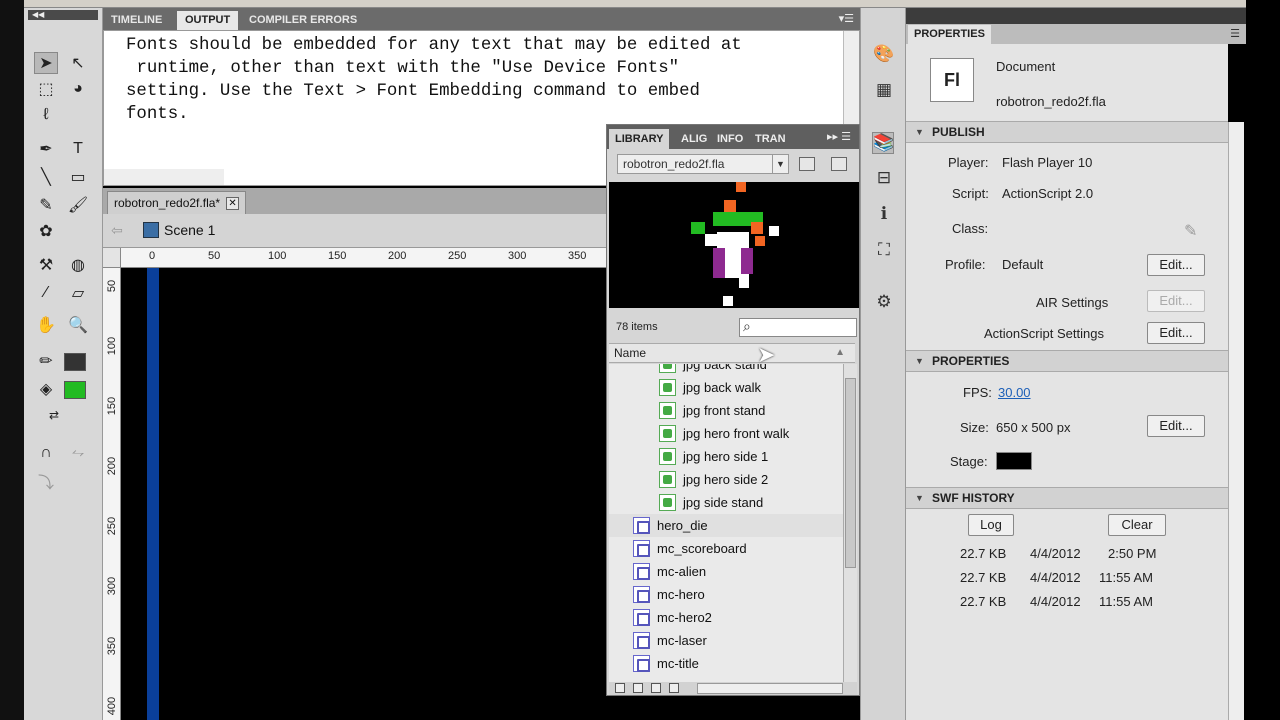 The image size is (1280, 720). Describe the element at coordinates (850, 473) in the screenshot. I see `scrollbar-thumb` at that location.